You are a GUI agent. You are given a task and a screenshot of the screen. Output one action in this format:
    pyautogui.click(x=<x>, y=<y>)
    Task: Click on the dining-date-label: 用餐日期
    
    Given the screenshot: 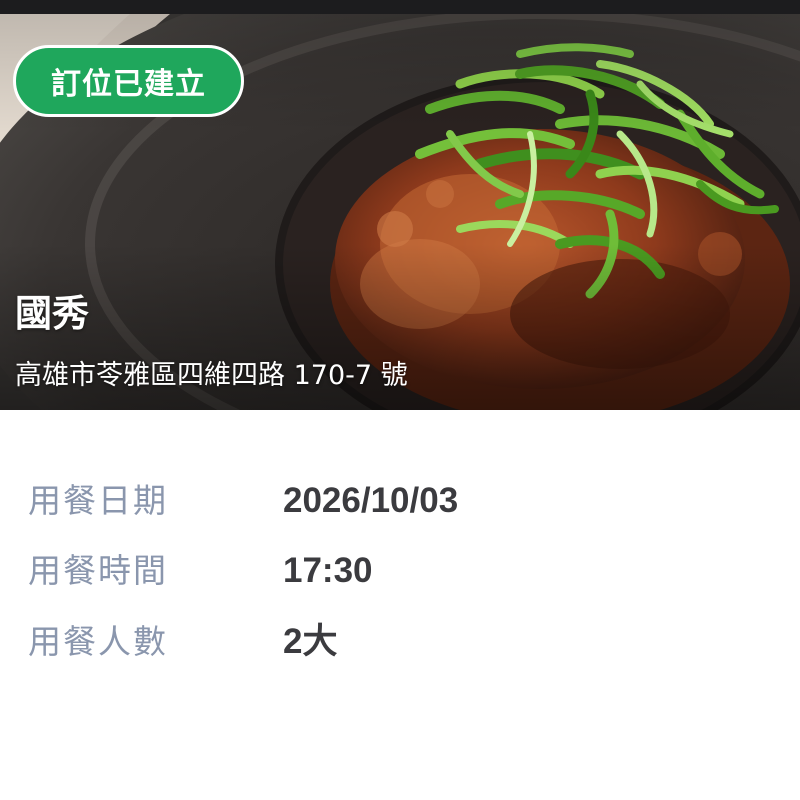 What is the action you would take?
    pyautogui.click(x=98, y=500)
    